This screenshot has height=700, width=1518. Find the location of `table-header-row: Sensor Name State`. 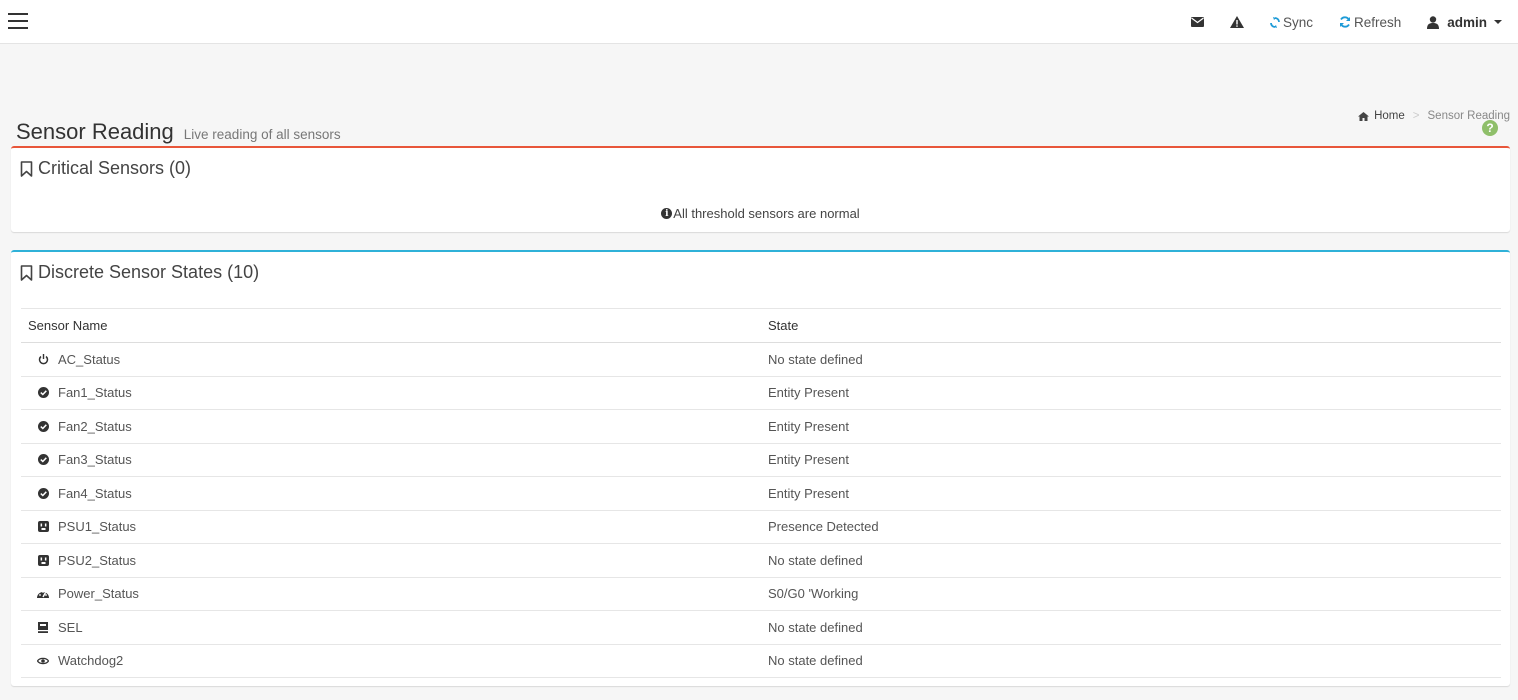

table-header-row: Sensor Name State is located at coordinates (761, 325).